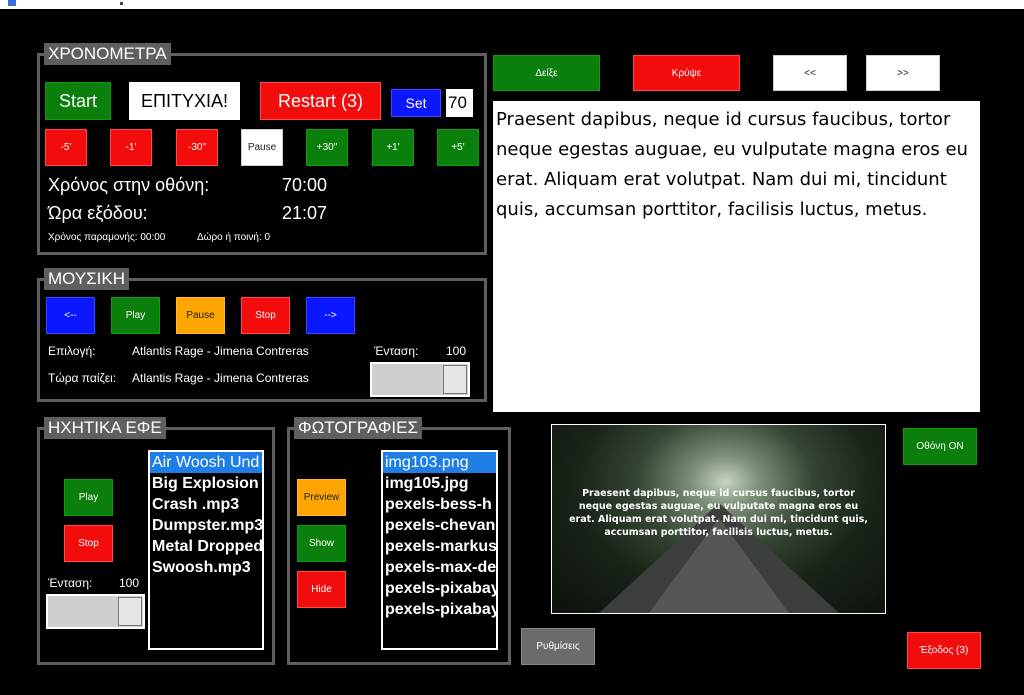 This screenshot has height=695, width=1024. I want to click on sfx-list-item: Crash .mp3, so click(206, 504).